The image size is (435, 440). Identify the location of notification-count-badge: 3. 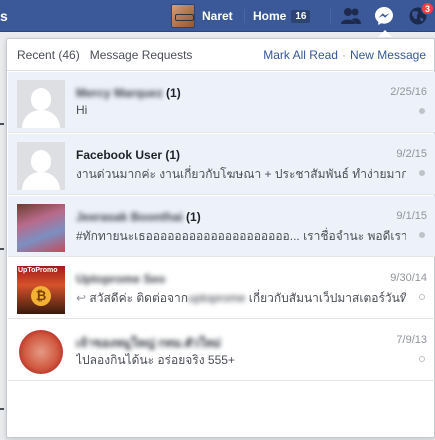
(427, 8).